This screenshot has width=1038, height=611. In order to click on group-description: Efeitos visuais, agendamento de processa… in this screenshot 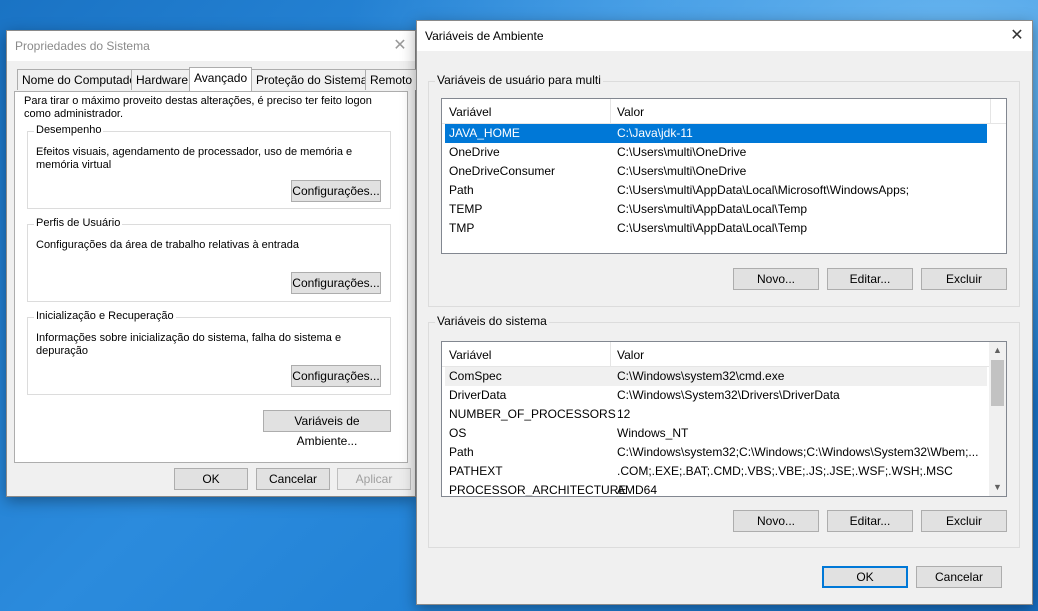, I will do `click(194, 158)`.